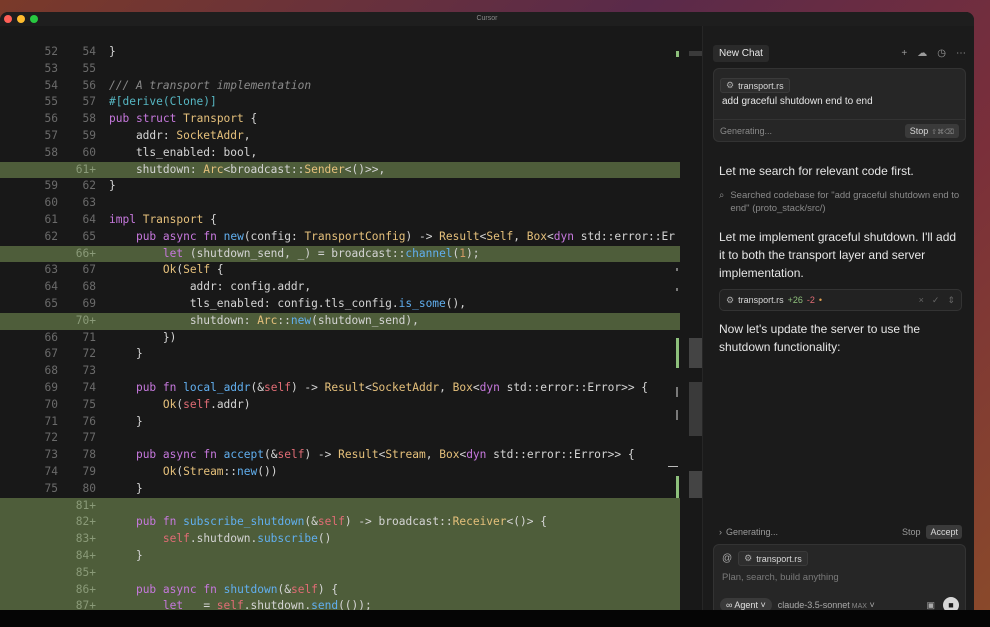 This screenshot has height=627, width=990. Describe the element at coordinates (51, 51) in the screenshot. I see `old-line-number: 52` at that location.